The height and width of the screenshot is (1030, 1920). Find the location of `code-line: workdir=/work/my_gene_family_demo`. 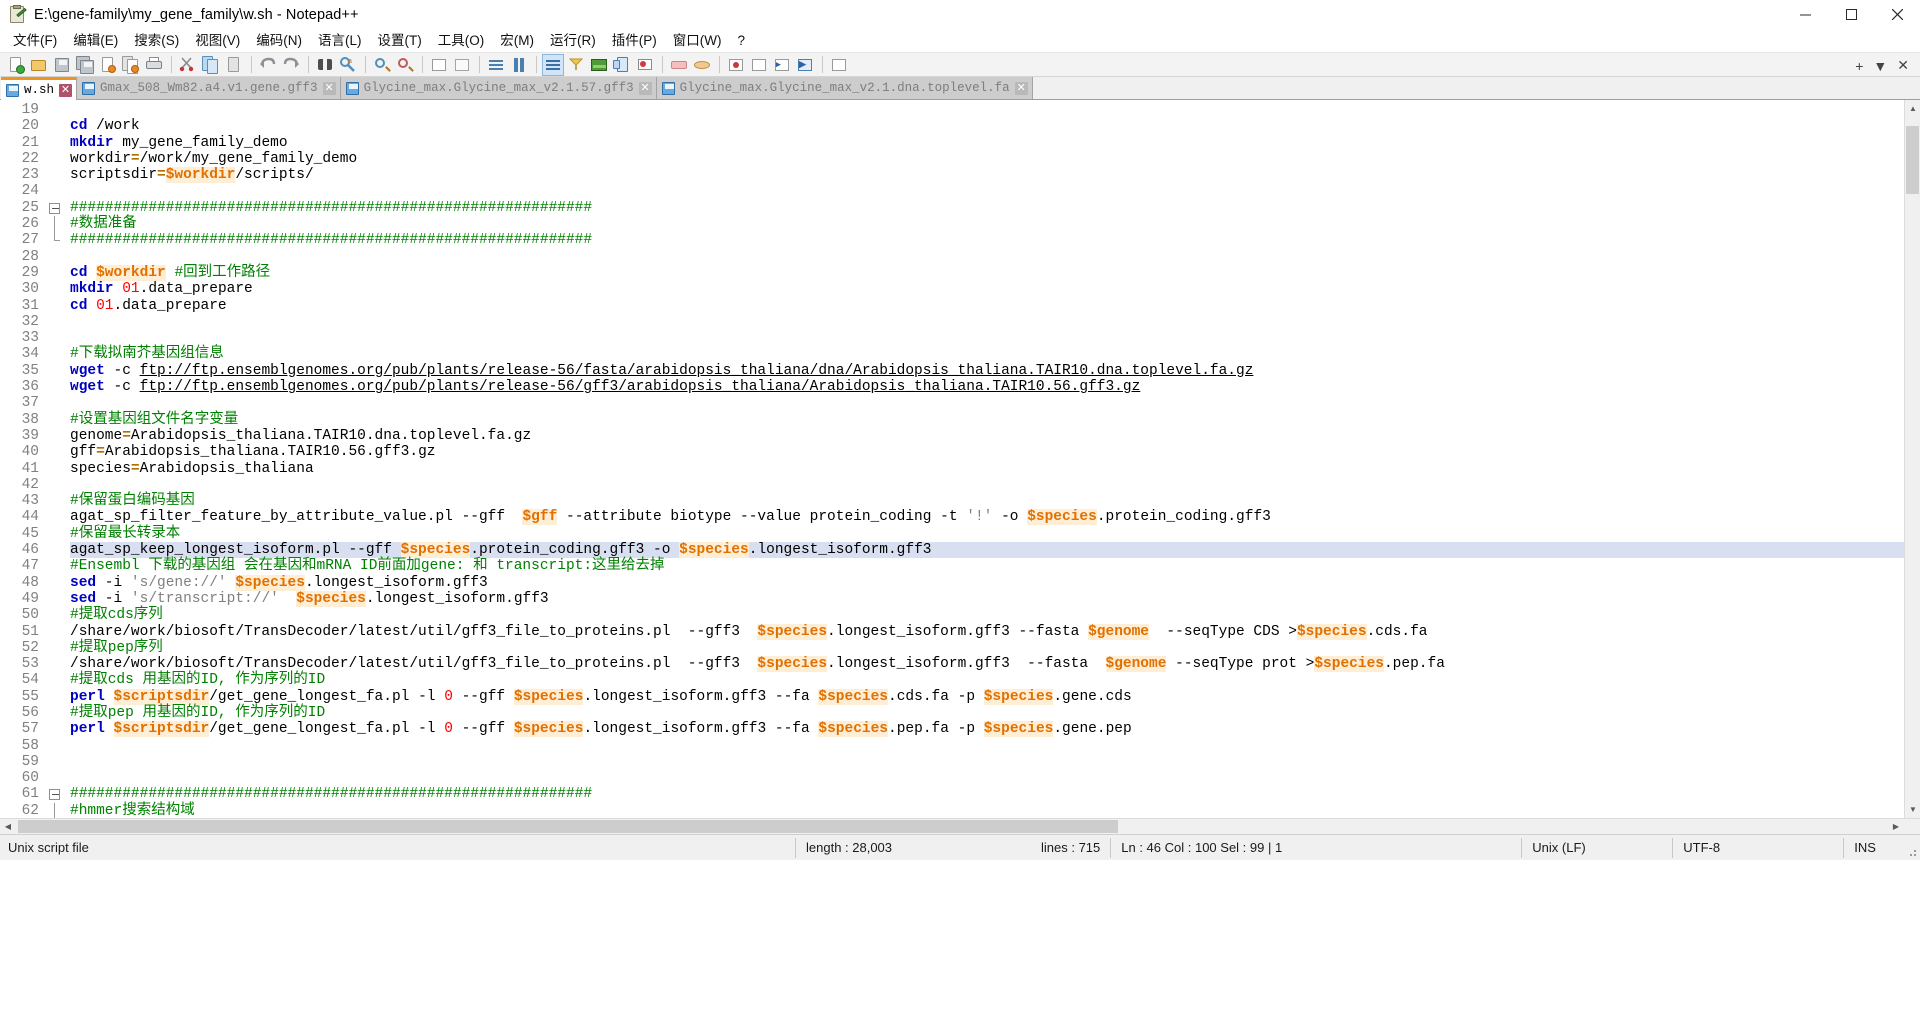

code-line: workdir=/work/my_gene_family_demo is located at coordinates (995, 159).